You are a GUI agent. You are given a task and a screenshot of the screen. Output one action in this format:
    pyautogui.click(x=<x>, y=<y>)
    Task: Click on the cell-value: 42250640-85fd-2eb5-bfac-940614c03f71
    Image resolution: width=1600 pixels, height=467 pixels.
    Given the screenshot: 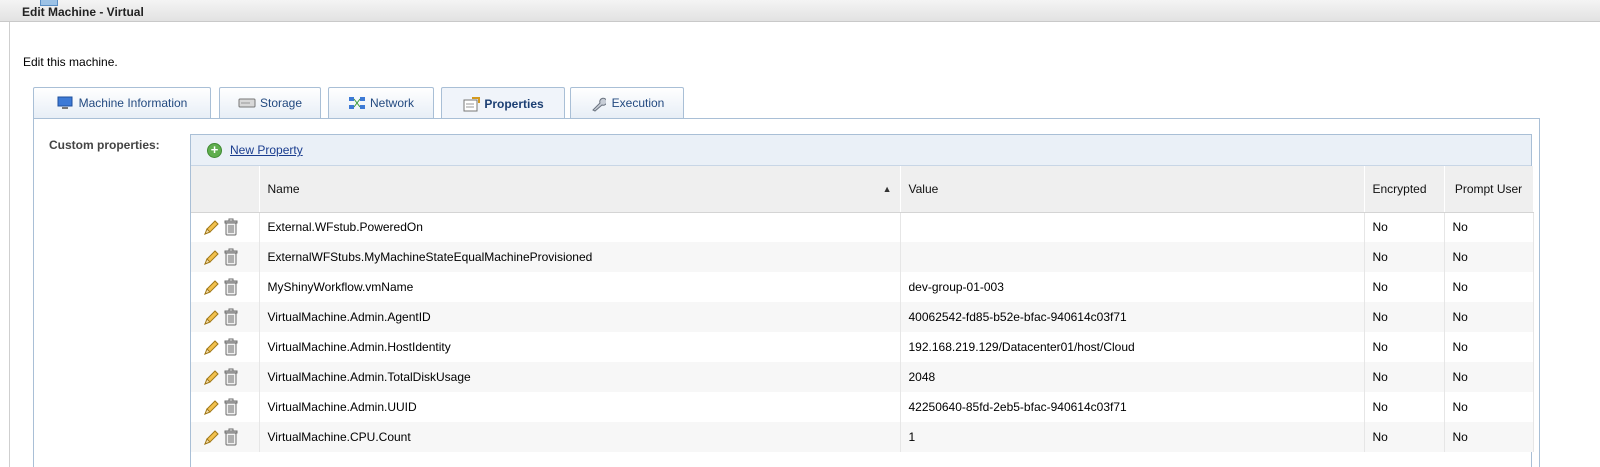 What is the action you would take?
    pyautogui.click(x=1132, y=407)
    